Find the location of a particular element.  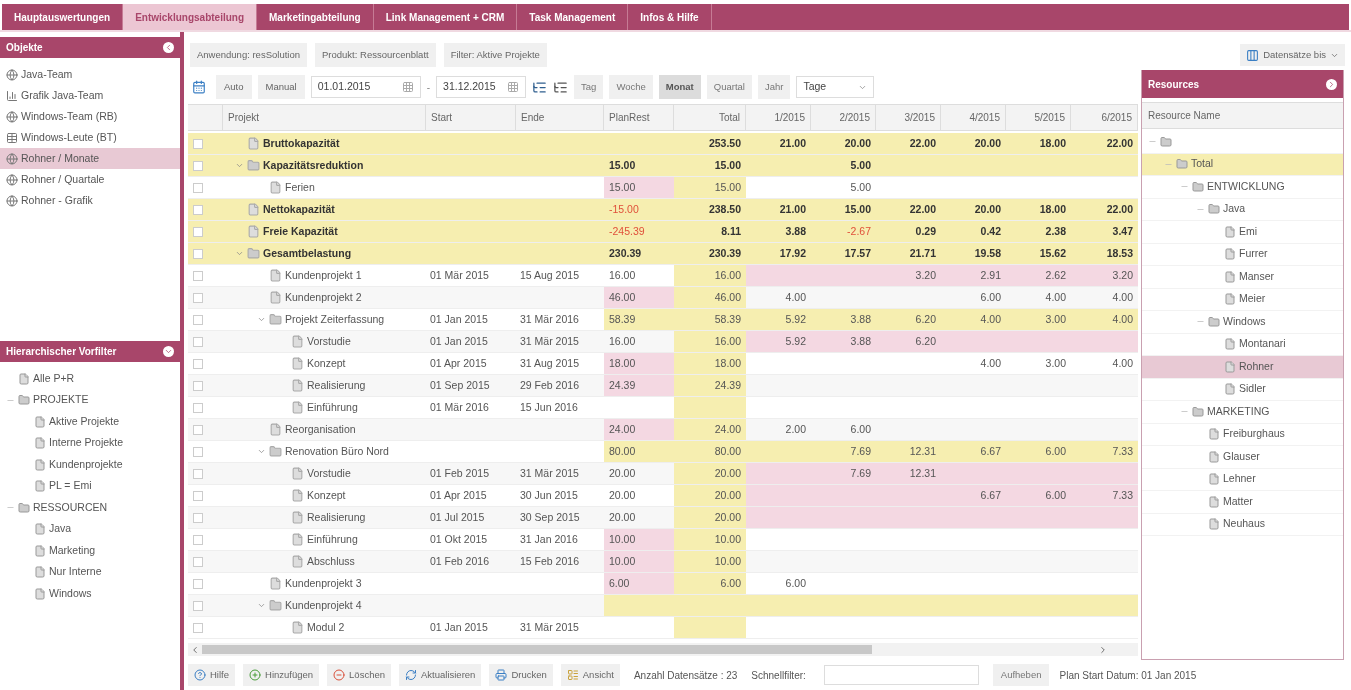

mode-button: Manual is located at coordinates (281, 87).